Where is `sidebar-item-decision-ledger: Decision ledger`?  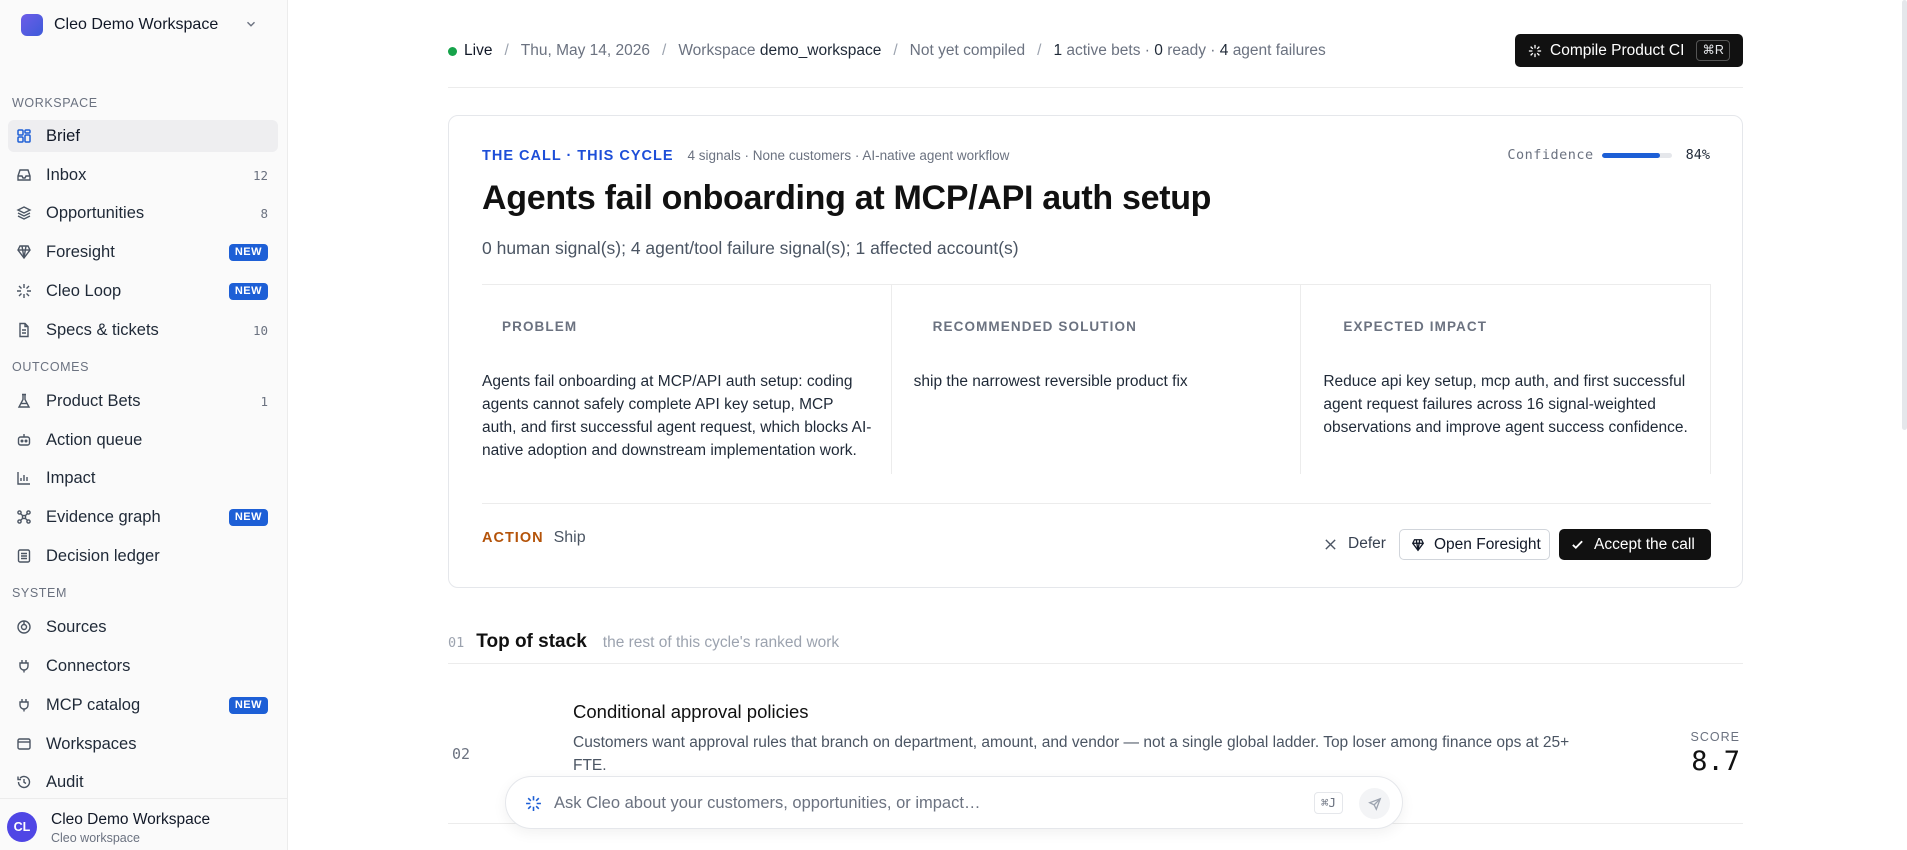
sidebar-item-decision-ledger: Decision ledger is located at coordinates (143, 556).